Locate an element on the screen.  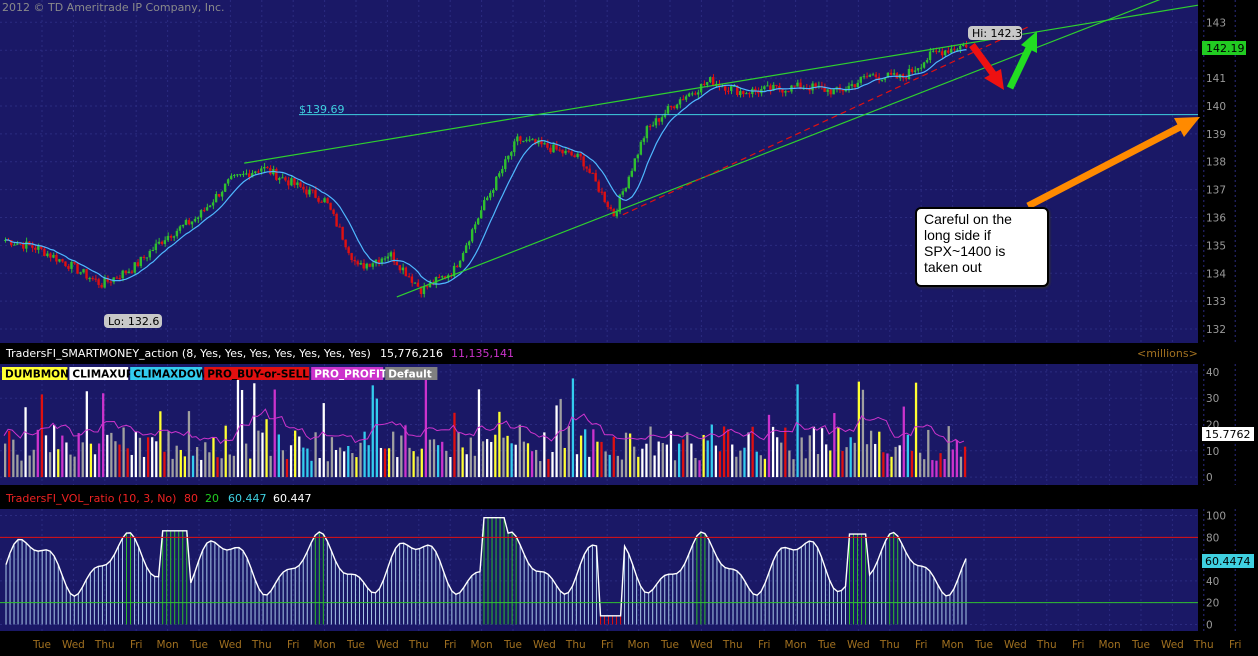
legend-label: Default is located at coordinates (410, 375).